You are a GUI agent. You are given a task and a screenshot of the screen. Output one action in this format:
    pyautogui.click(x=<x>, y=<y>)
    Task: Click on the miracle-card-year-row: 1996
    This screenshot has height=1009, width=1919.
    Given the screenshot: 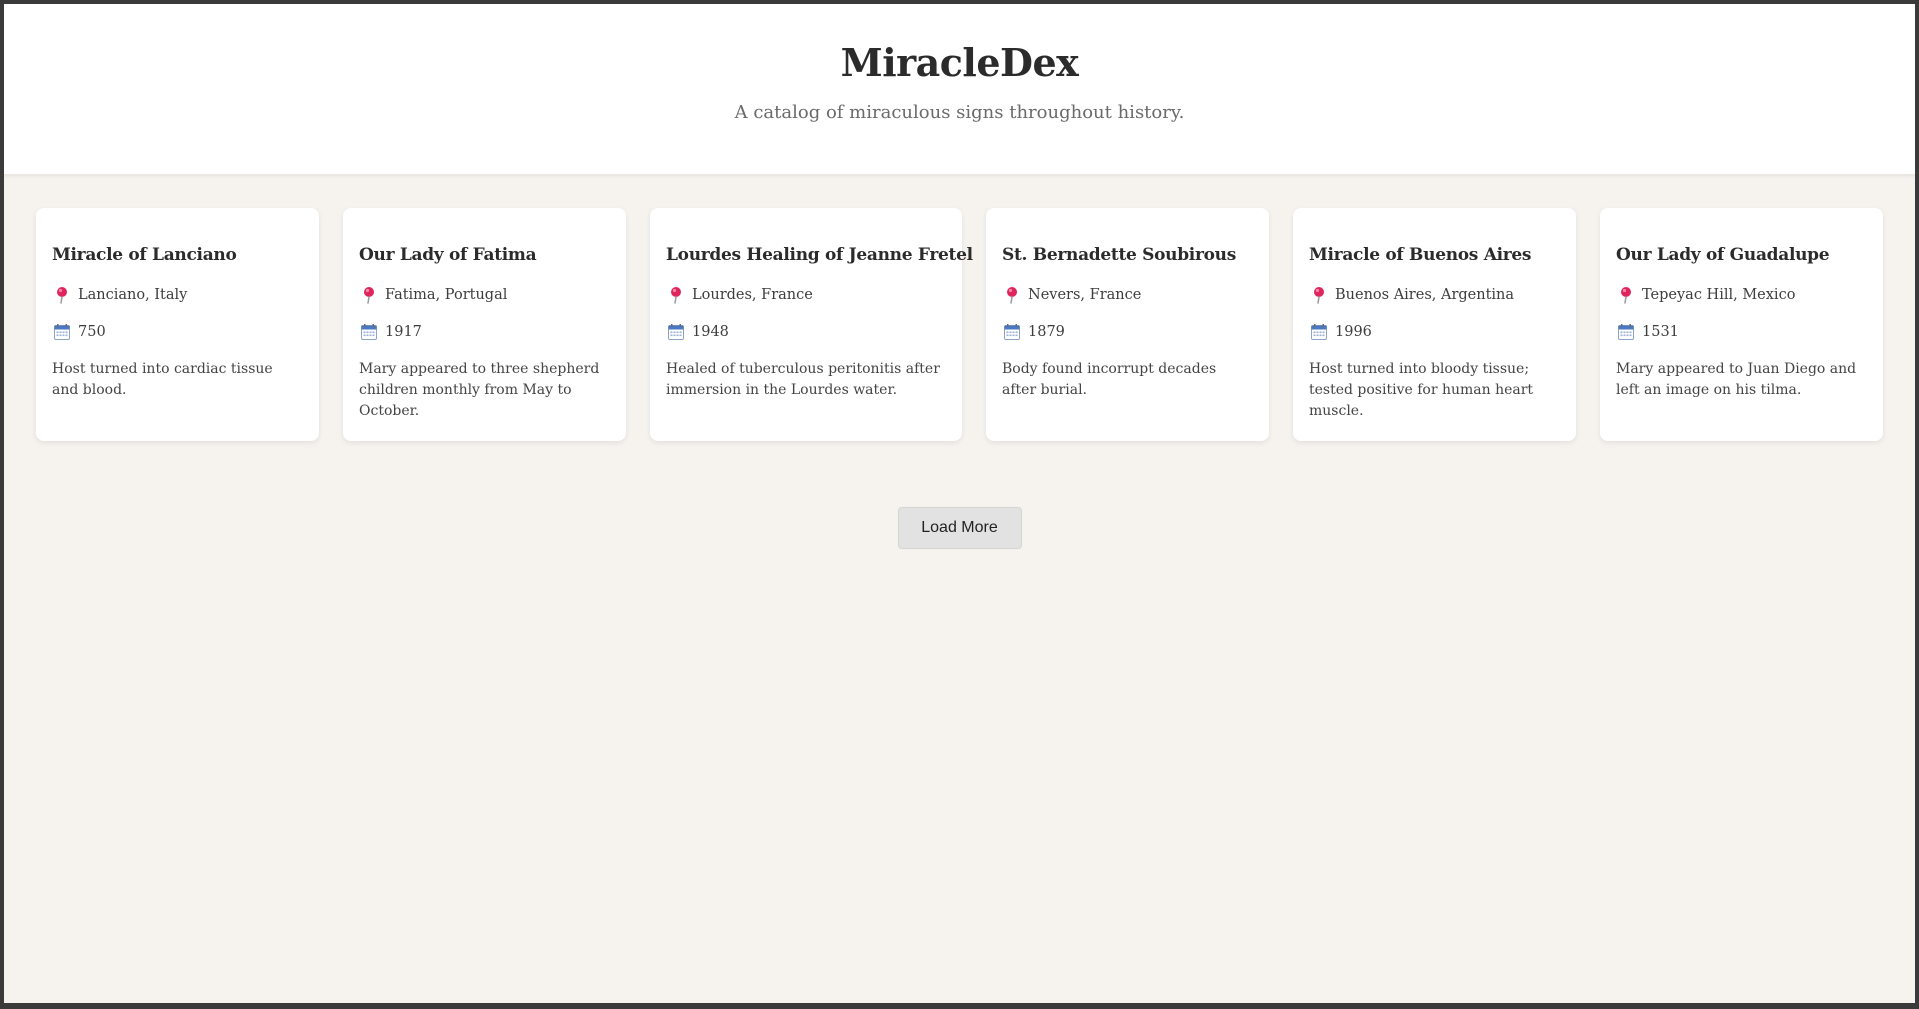 What is the action you would take?
    pyautogui.click(x=1434, y=332)
    